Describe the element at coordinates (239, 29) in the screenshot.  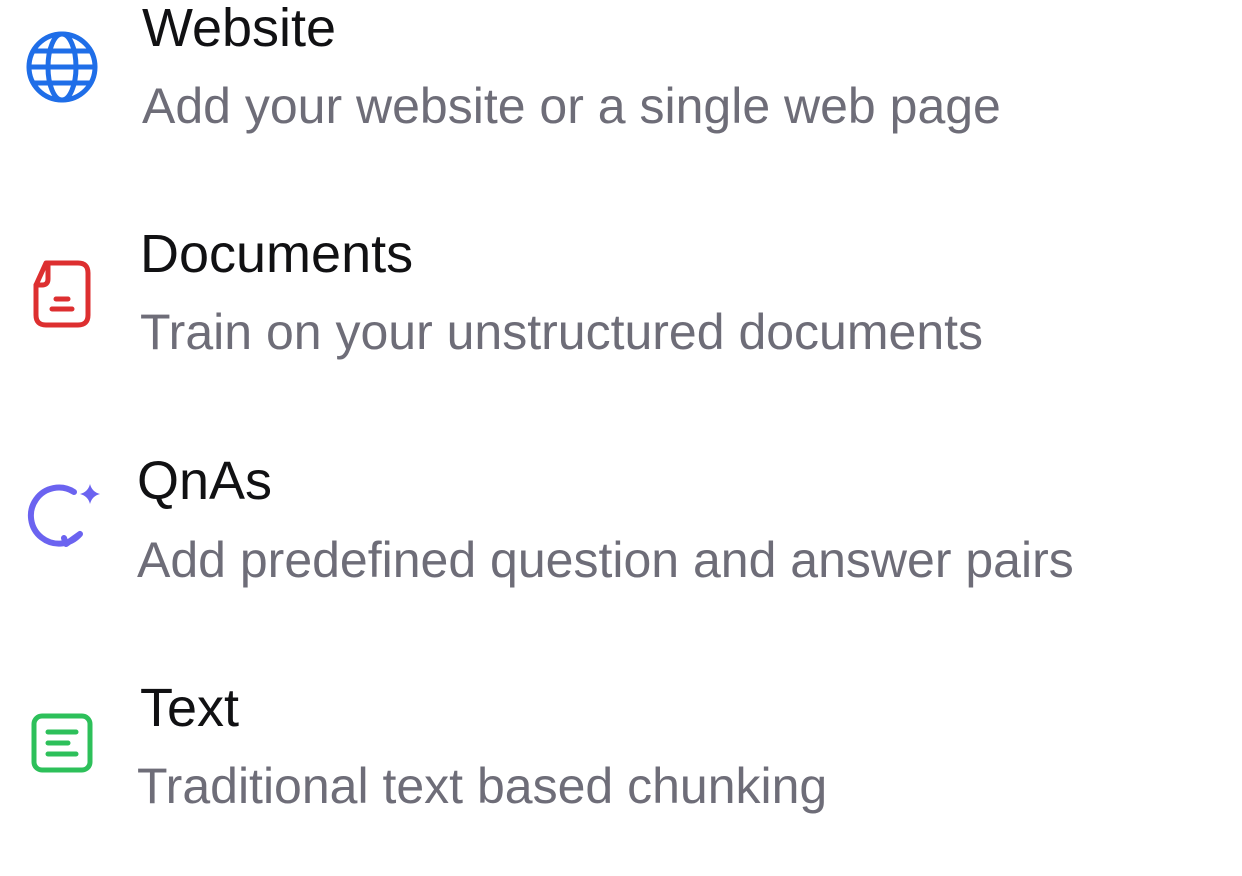
I see `option-title: Website` at that location.